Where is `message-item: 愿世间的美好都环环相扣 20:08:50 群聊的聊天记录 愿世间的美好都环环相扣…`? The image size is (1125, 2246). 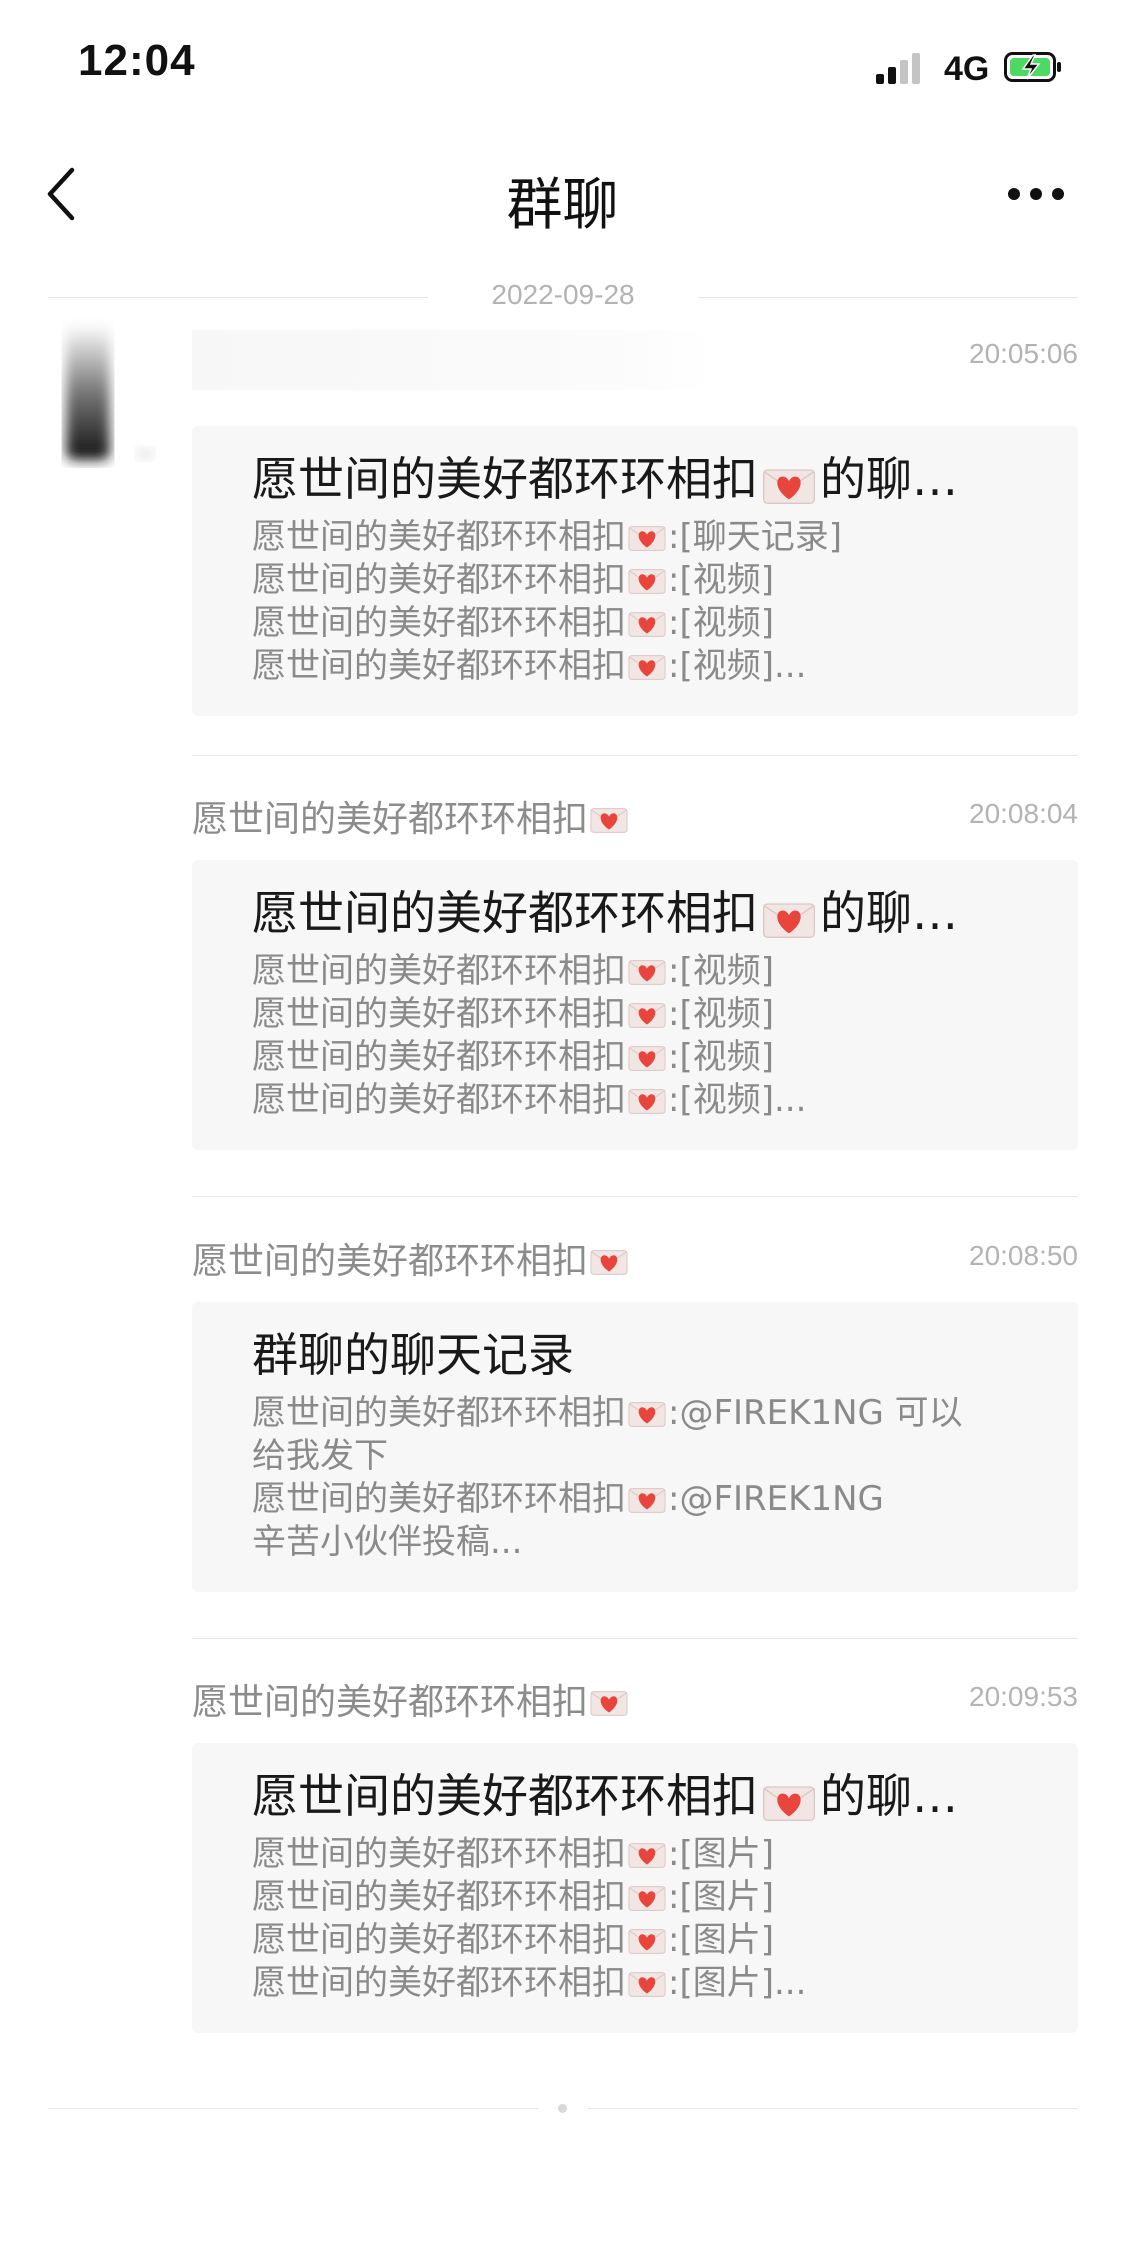 message-item: 愿世间的美好都环环相扣 20:08:50 群聊的聊天记录 愿世间的美好都环环相扣… is located at coordinates (635, 1427).